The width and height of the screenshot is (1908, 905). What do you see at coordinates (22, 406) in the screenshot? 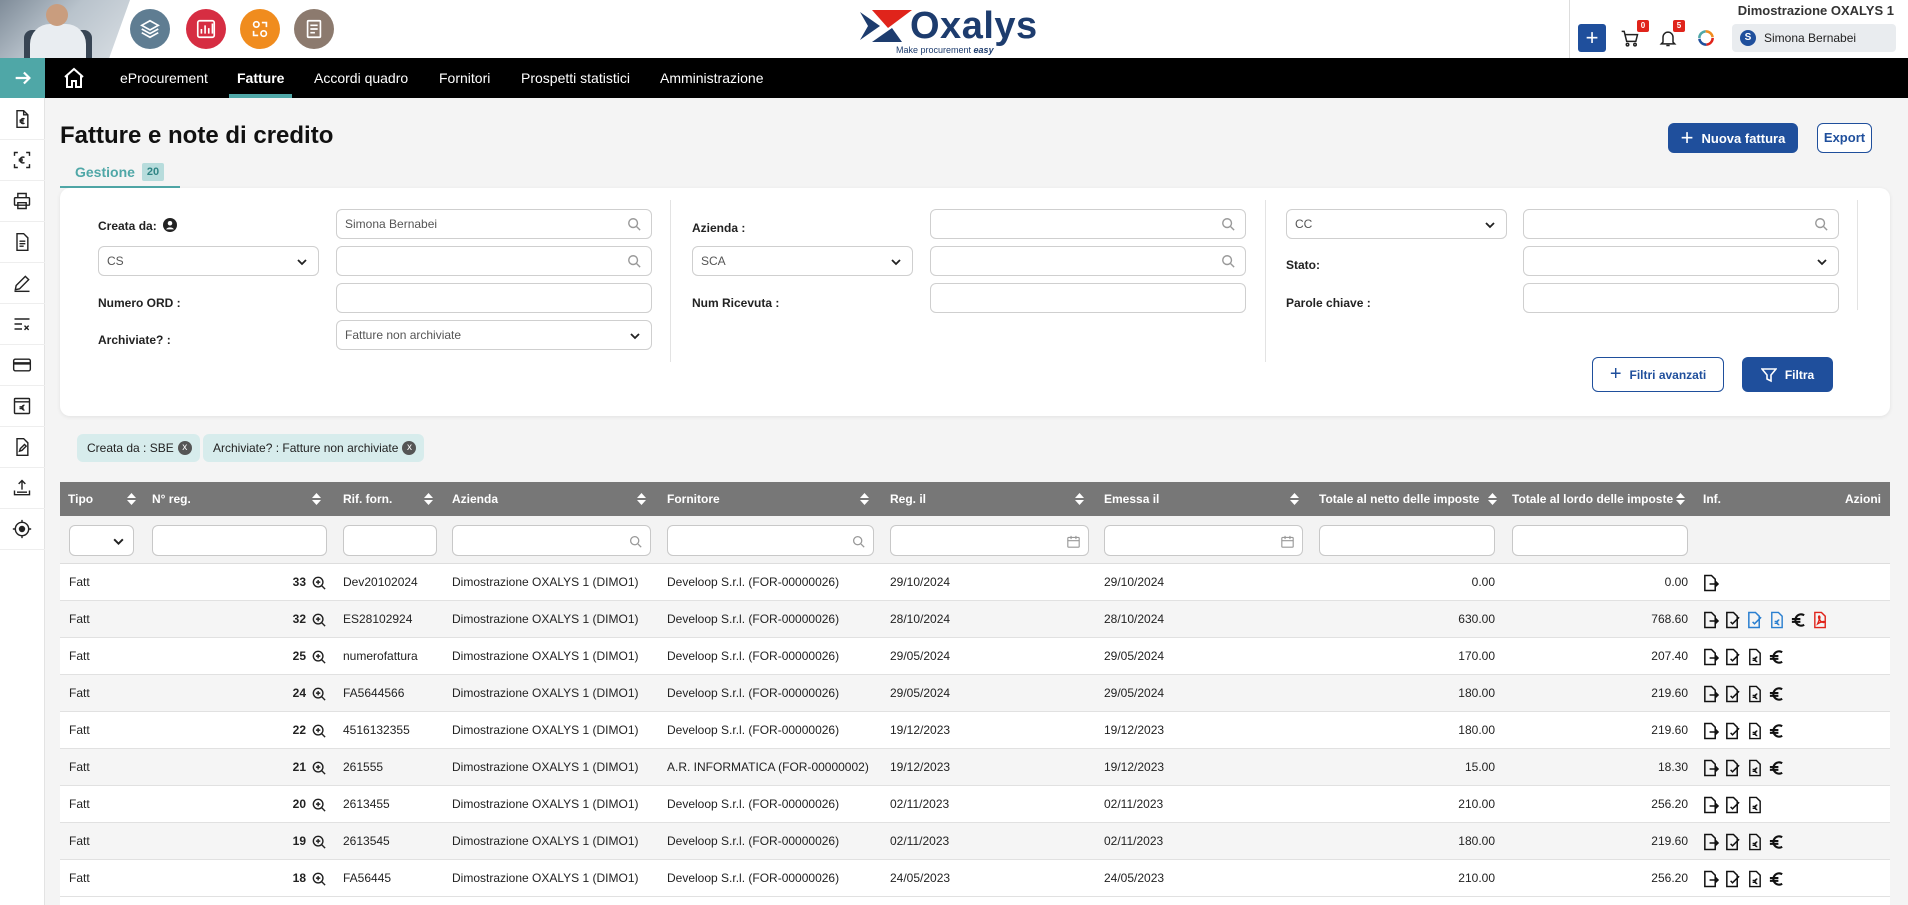
I see `sidebar-archive-euro-icon` at bounding box center [22, 406].